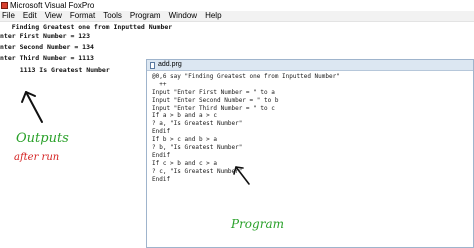 Image resolution: width=474 pixels, height=248 pixels. I want to click on editor-titlebar: add.prg, so click(310, 65).